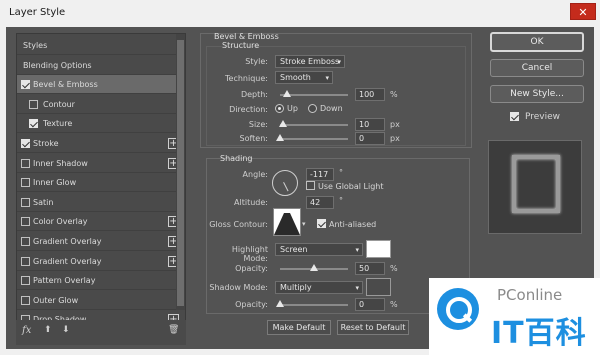 The width and height of the screenshot is (600, 355). I want to click on styles-list-footer: fx ⬆ ⬇ 🗑, so click(101, 332).